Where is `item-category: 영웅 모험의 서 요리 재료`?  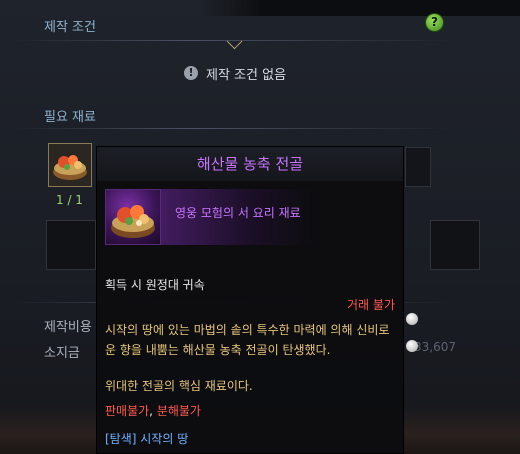 item-category: 영웅 모험의 서 요리 재료 is located at coordinates (238, 213).